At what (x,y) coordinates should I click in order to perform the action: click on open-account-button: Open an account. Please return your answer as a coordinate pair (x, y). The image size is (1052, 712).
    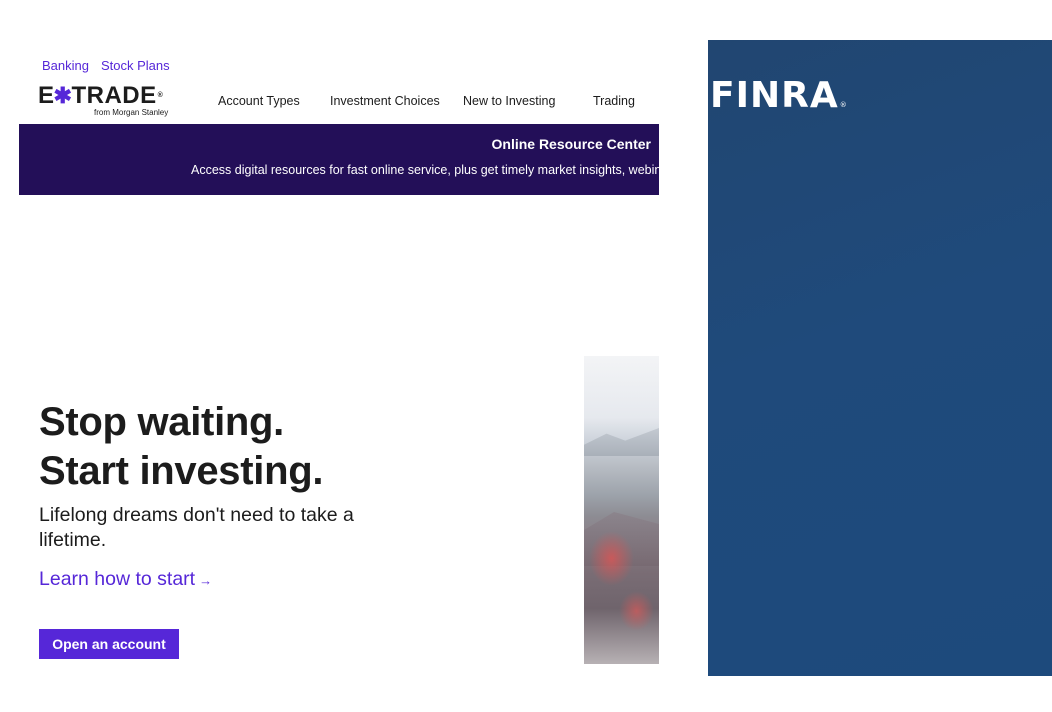
    Looking at the image, I should click on (109, 644).